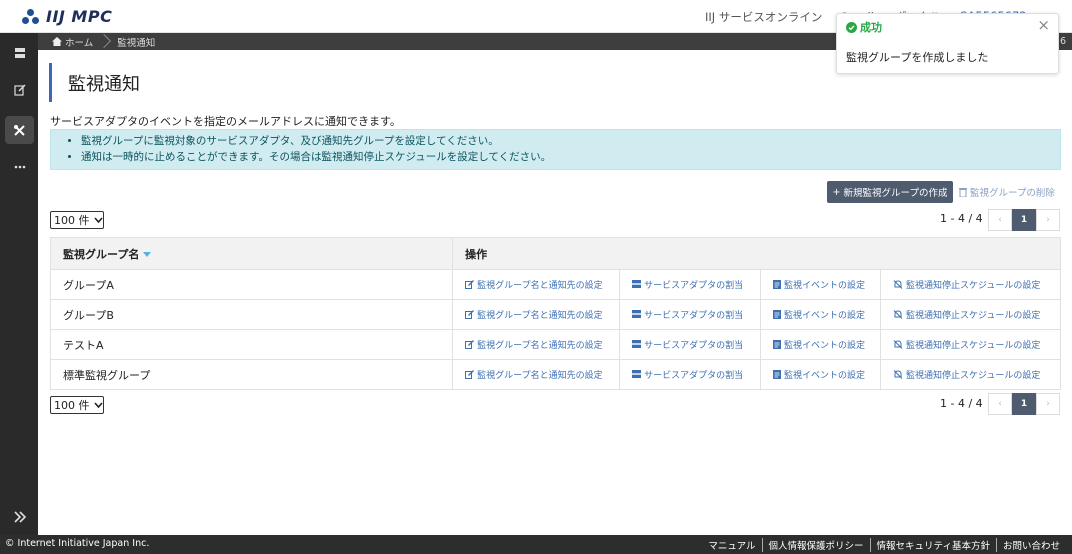 The image size is (1072, 554). I want to click on sidebar-item-edit, so click(19, 90).